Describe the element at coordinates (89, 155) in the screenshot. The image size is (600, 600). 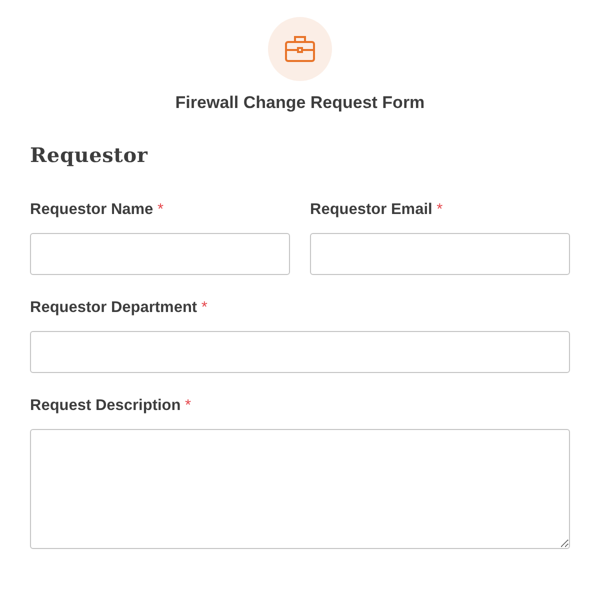
I see `section-heading: Requestor` at that location.